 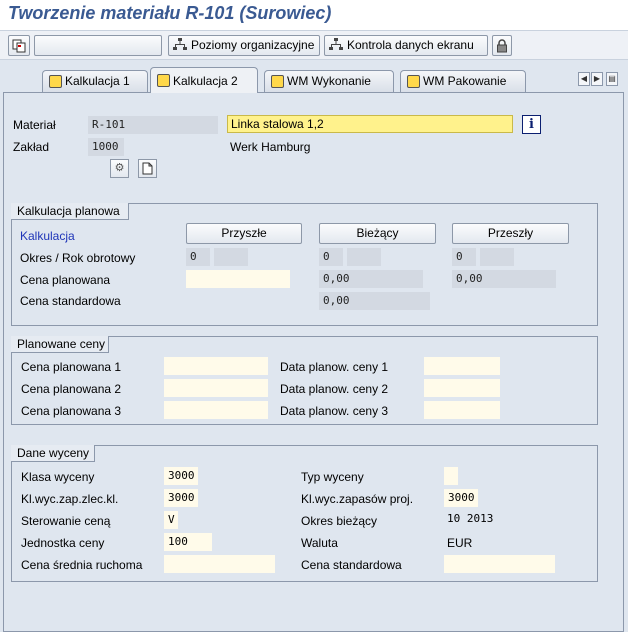 What do you see at coordinates (65, 280) in the screenshot?
I see `planned-price-label: Cena planowana` at bounding box center [65, 280].